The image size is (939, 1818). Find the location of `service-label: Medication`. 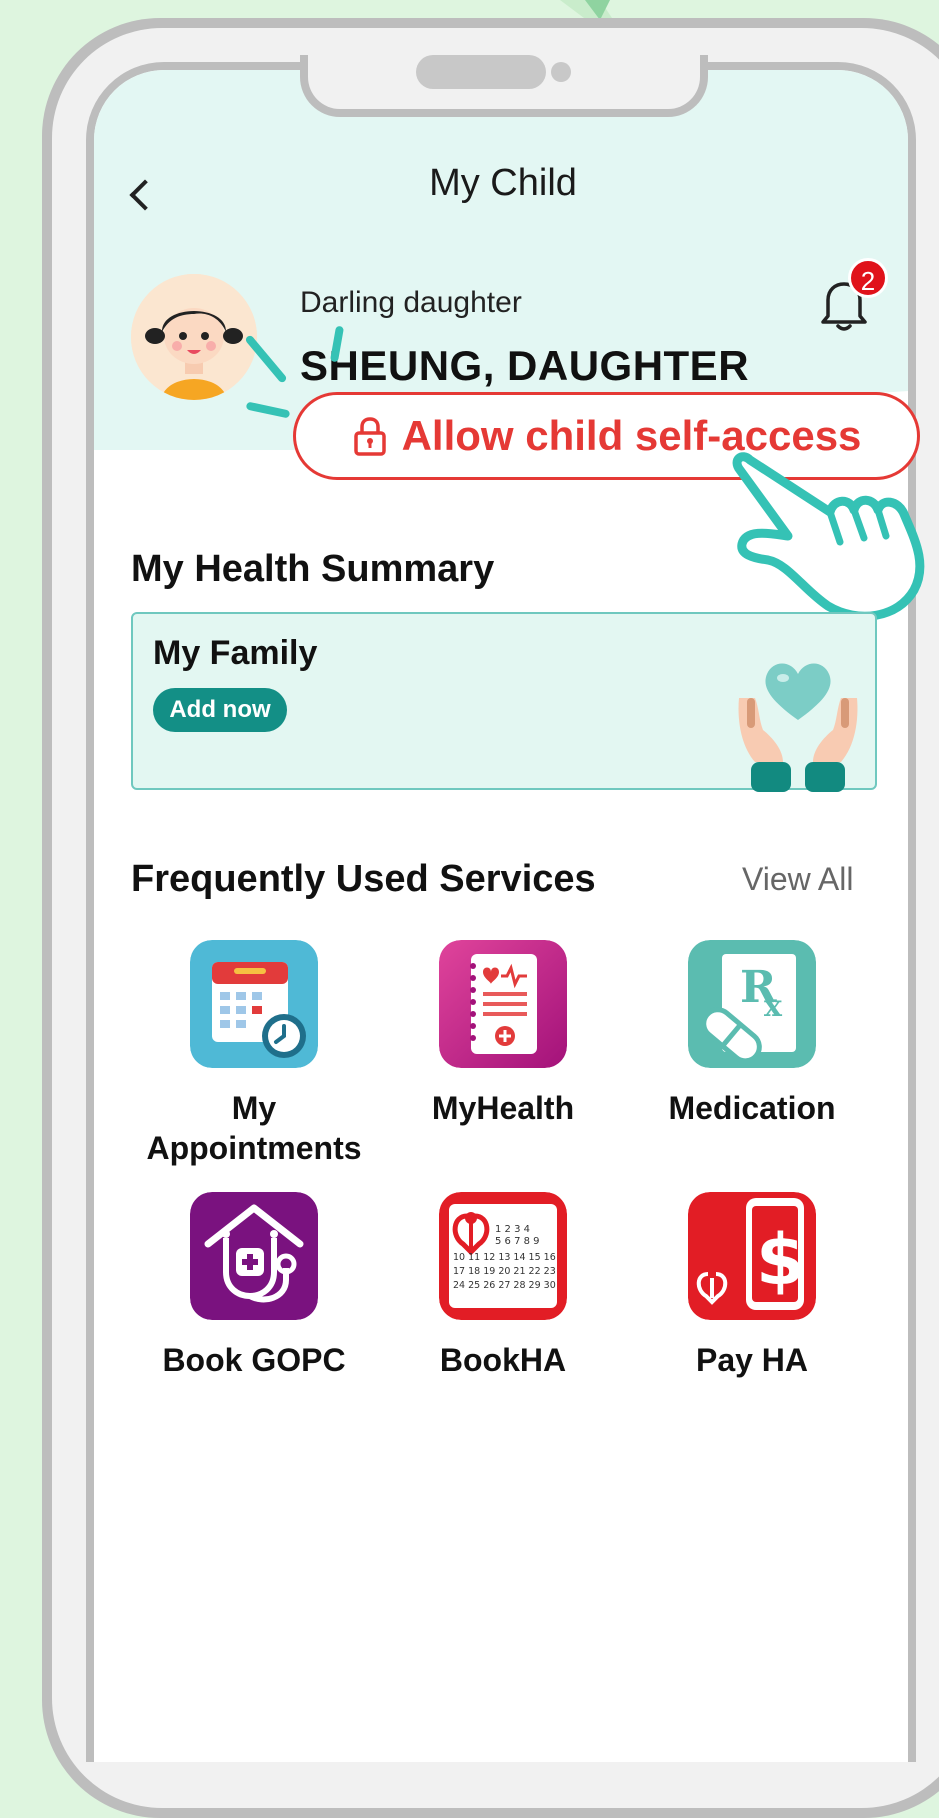

service-label: Medication is located at coordinates (752, 1108).